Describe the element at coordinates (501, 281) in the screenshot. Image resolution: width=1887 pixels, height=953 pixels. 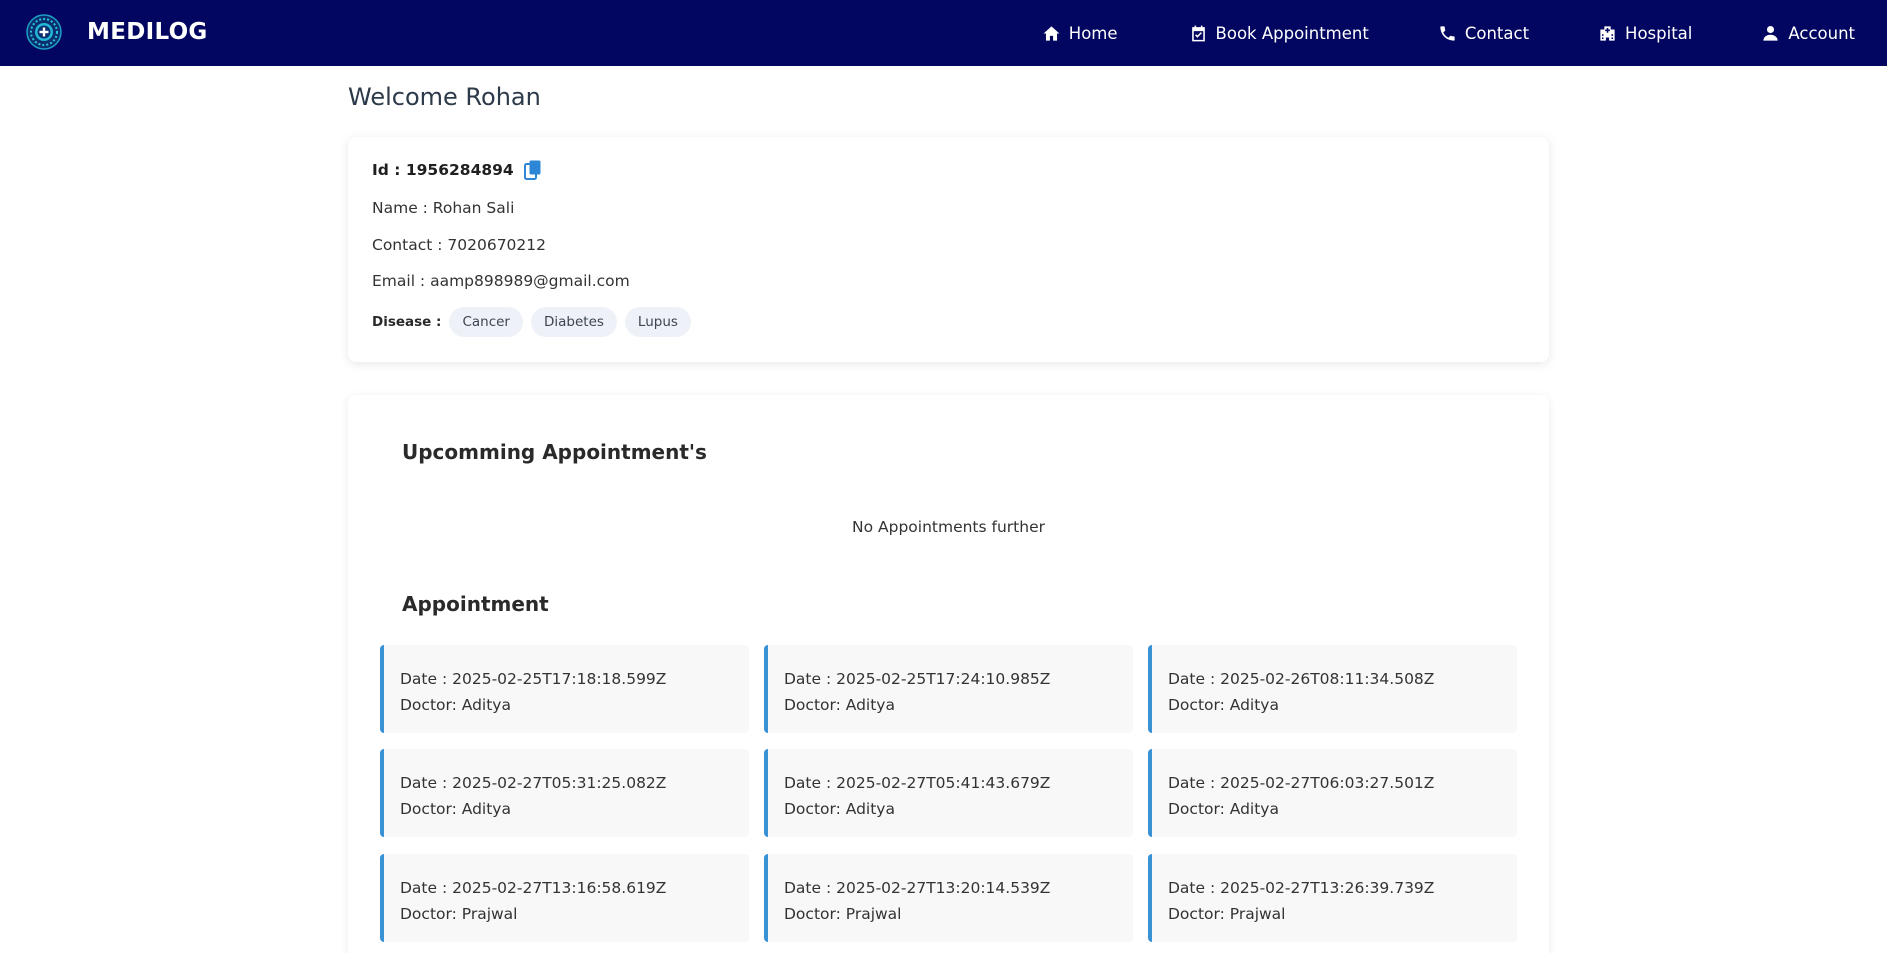
I see `patient-email: Email : aamp898989@gmail.com` at that location.